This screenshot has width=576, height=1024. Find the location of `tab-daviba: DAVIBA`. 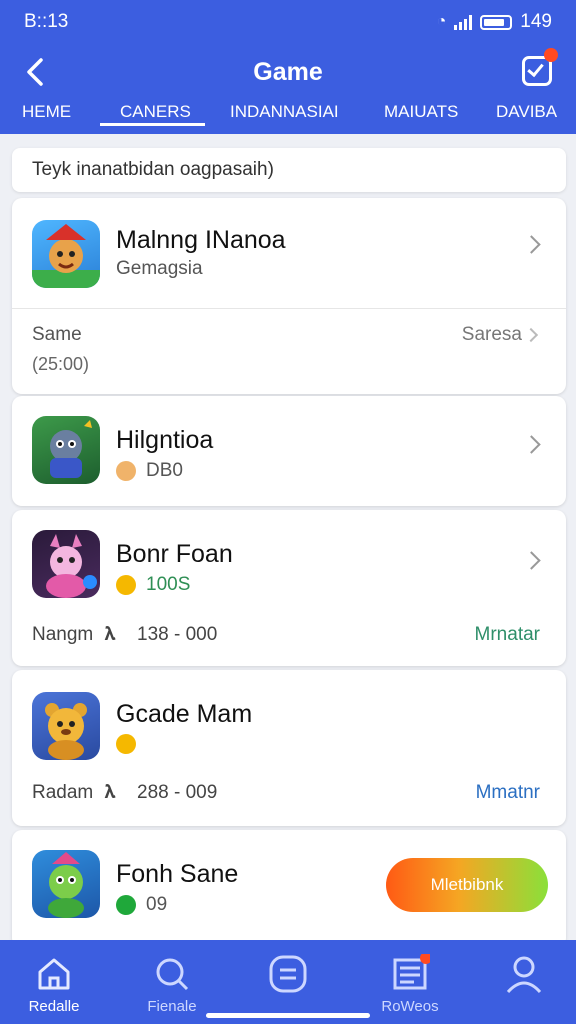

tab-daviba: DAVIBA is located at coordinates (526, 112).